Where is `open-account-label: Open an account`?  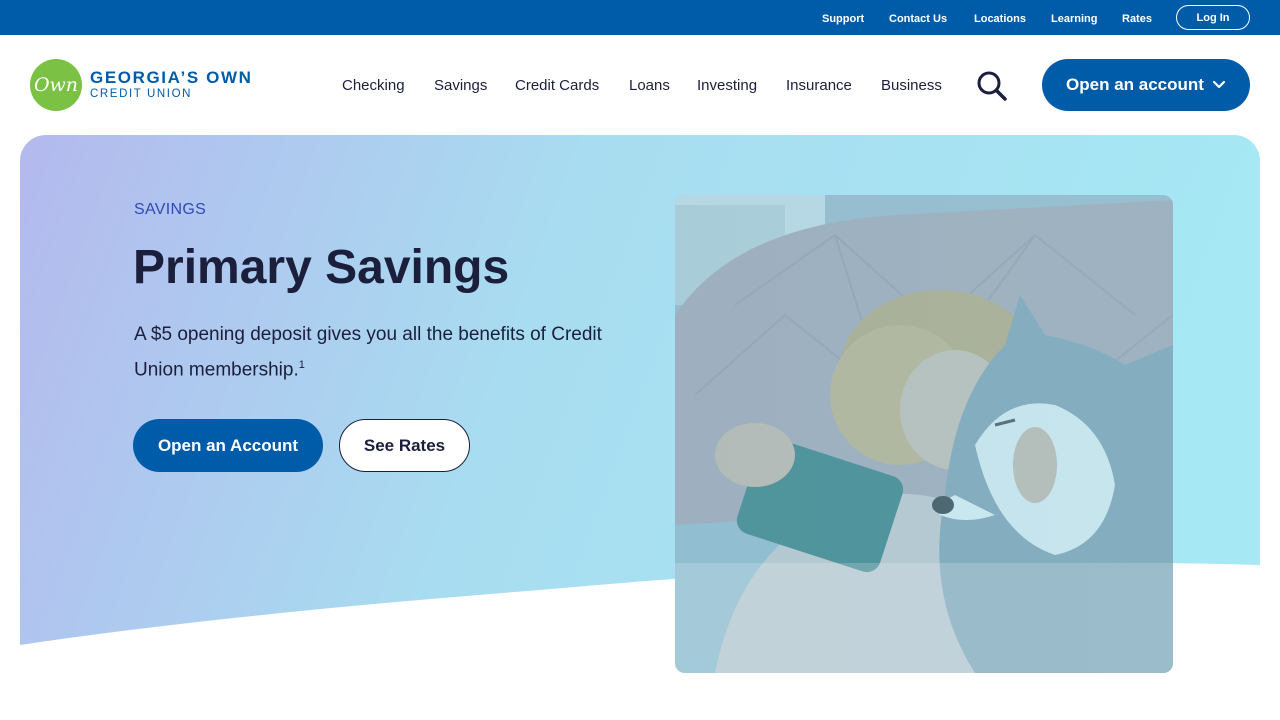 open-account-label: Open an account is located at coordinates (1135, 84).